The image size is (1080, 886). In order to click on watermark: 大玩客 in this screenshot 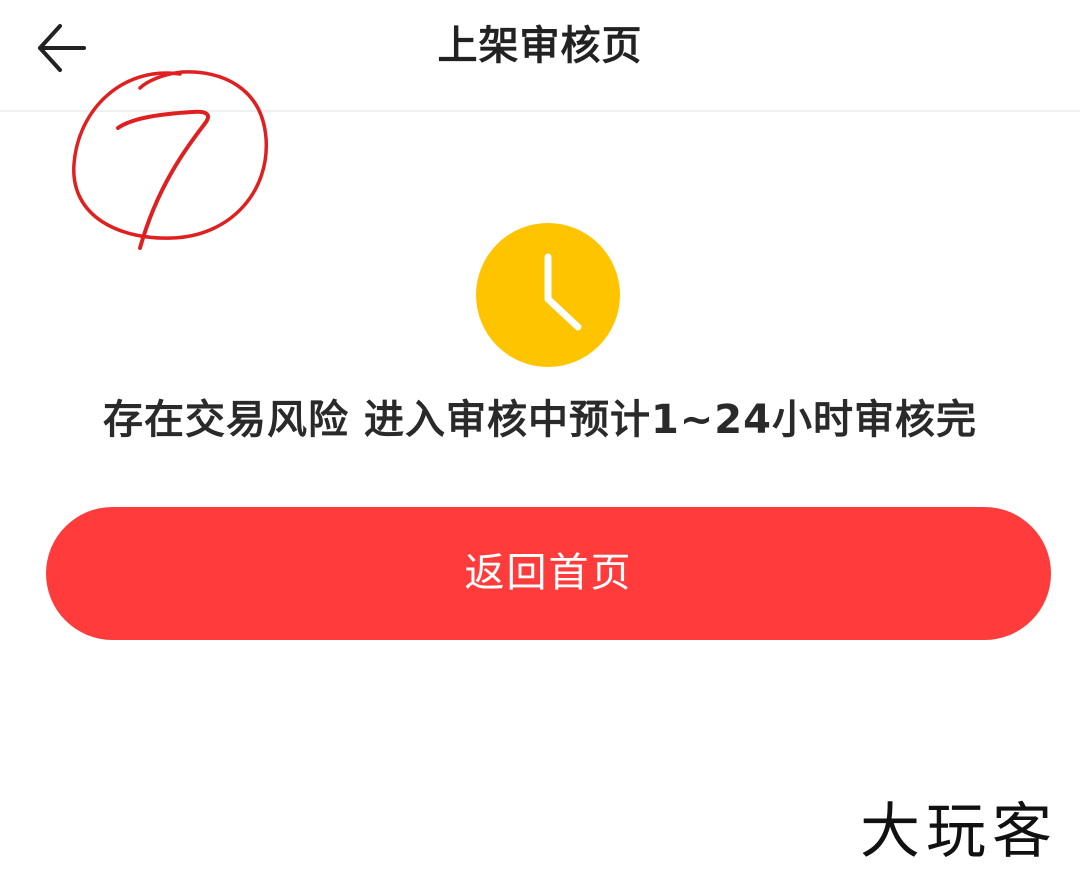, I will do `click(959, 832)`.